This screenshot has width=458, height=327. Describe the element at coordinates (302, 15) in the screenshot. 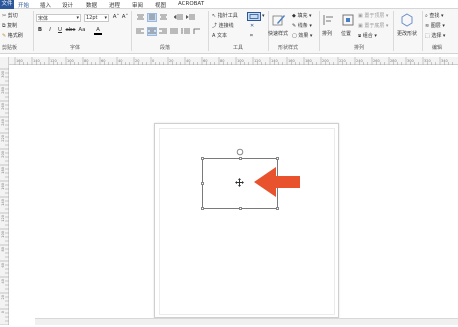

I see `fill-button: ◆ 填充 ▾` at that location.